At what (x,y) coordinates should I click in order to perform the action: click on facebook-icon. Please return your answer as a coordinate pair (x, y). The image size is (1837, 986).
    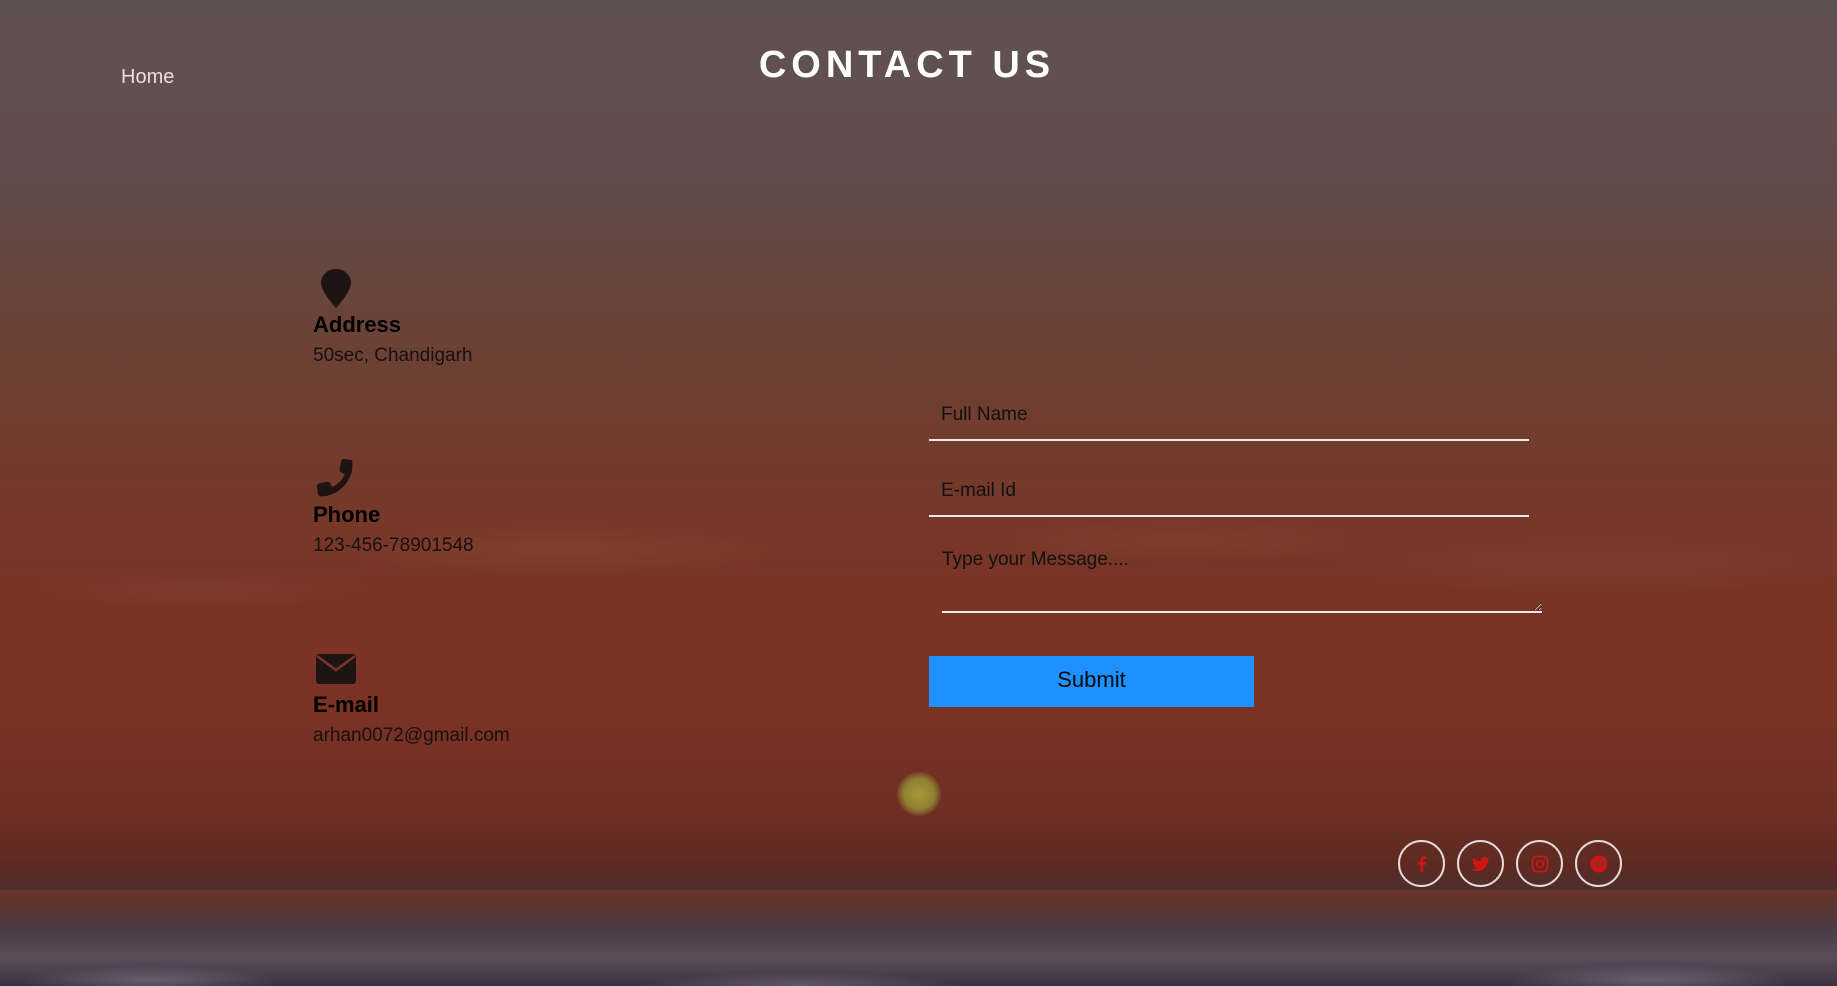
    Looking at the image, I should click on (1421, 863).